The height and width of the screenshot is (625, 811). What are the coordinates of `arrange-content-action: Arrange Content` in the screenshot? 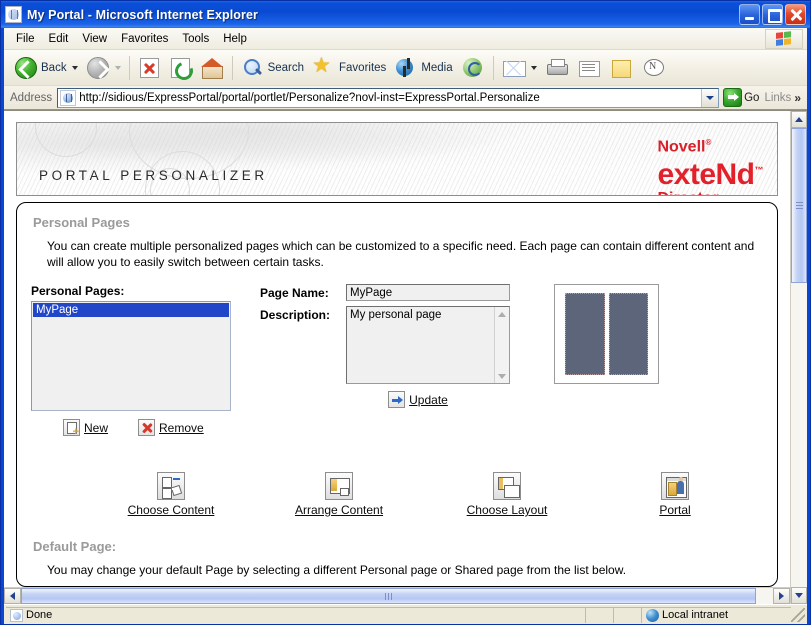 It's located at (339, 494).